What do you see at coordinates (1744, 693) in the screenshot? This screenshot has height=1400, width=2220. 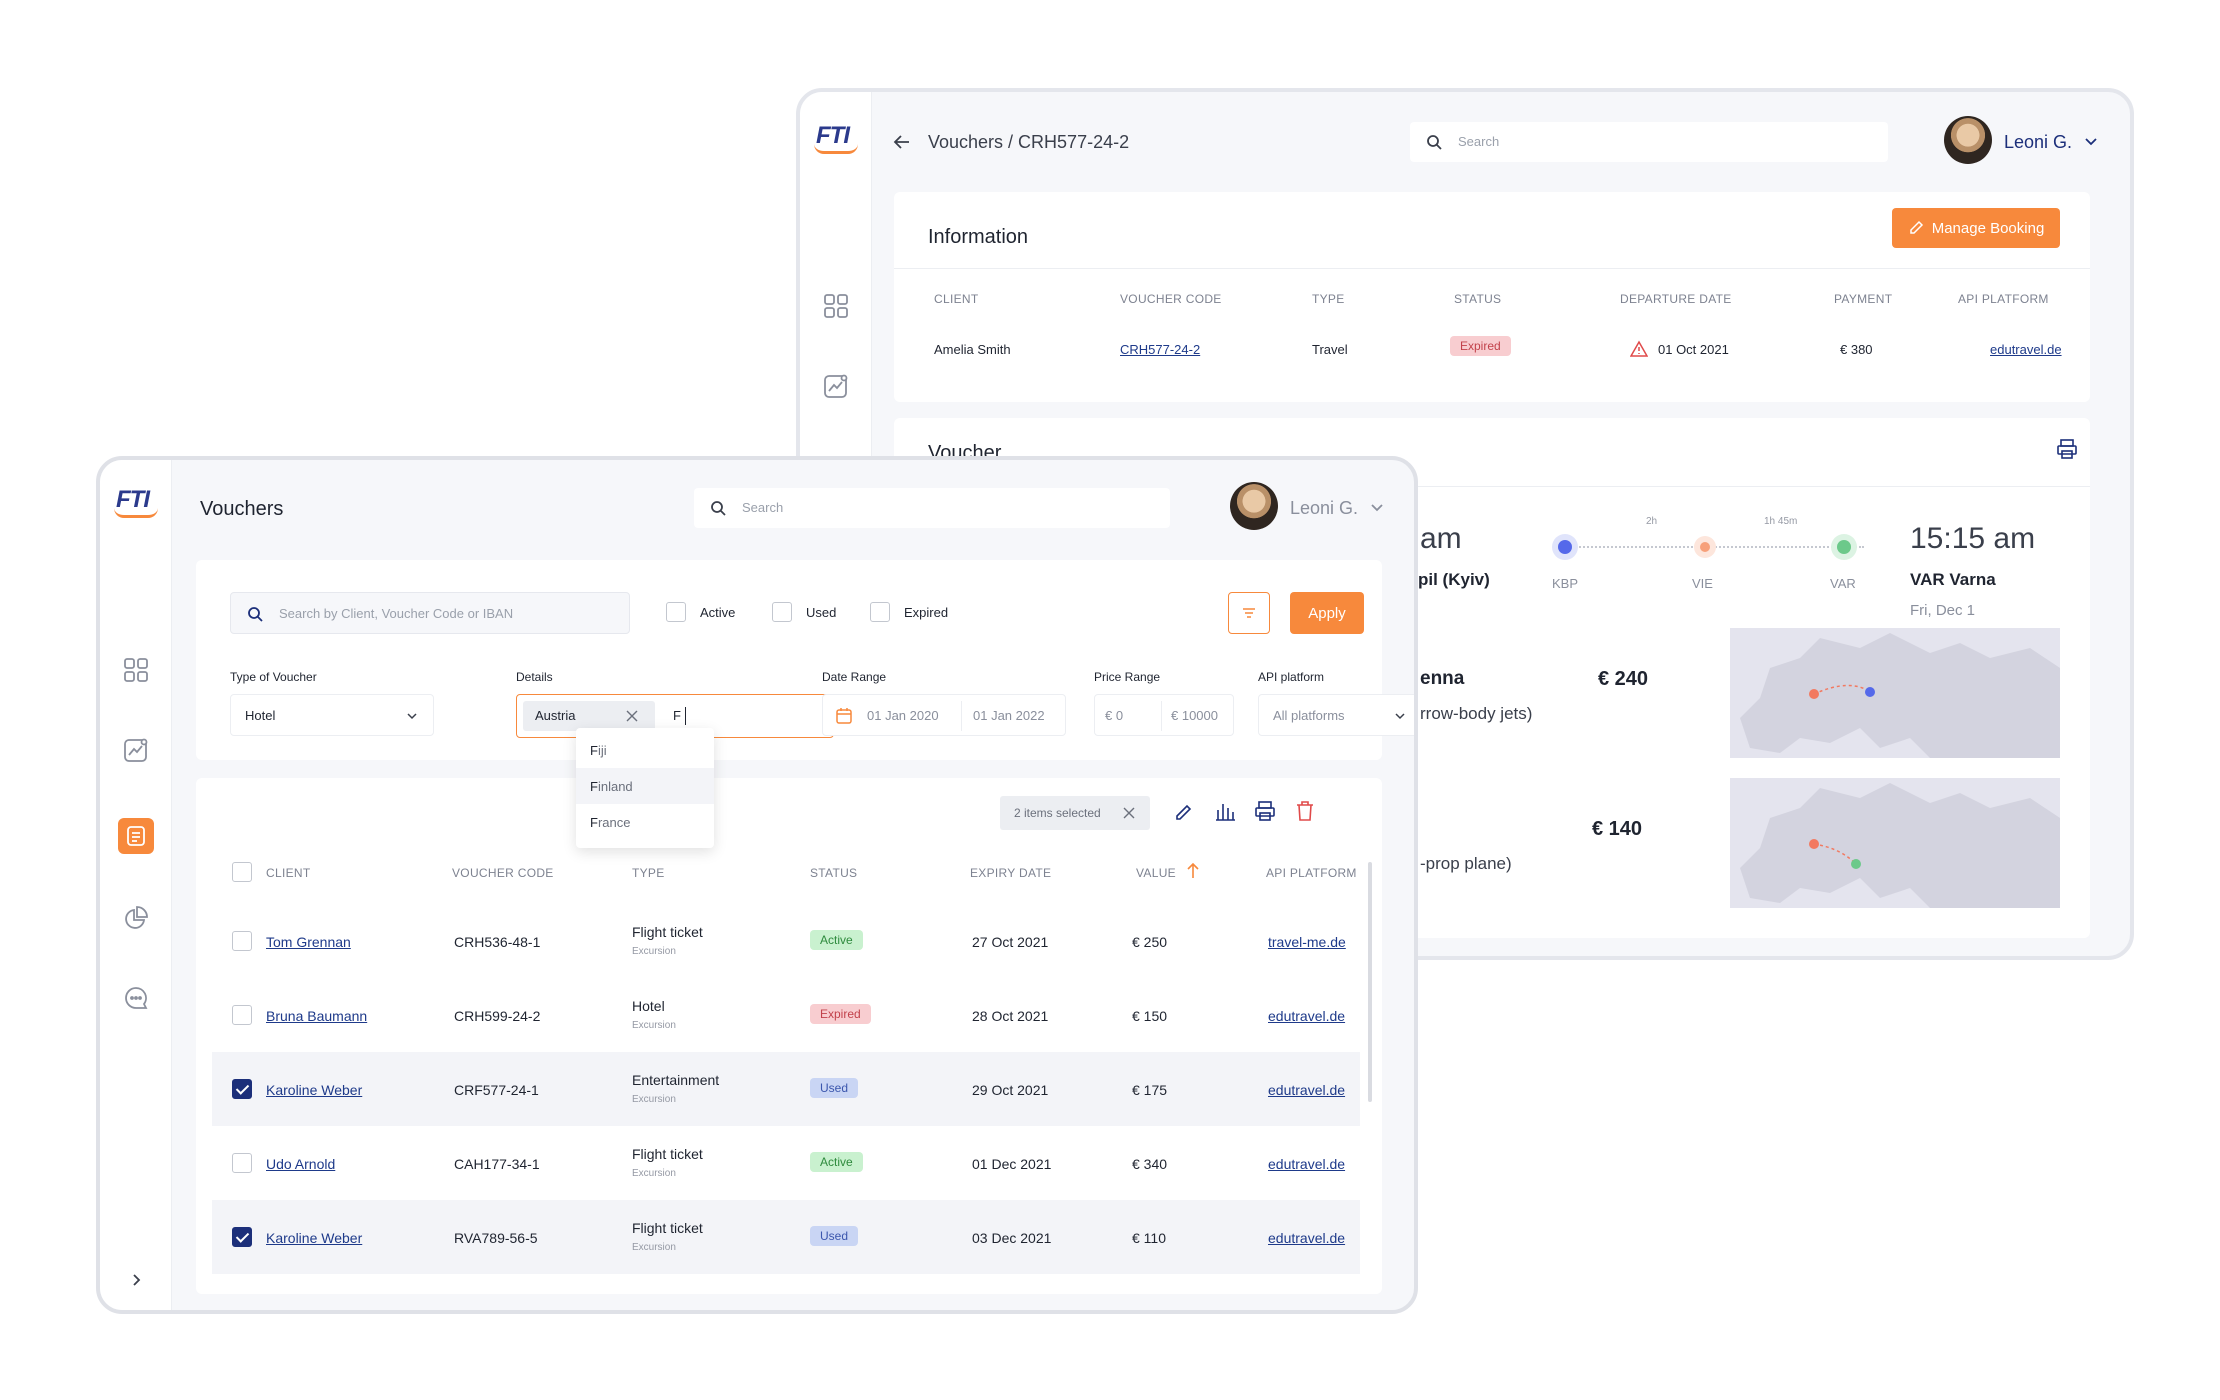 I see `flight-option: enna rrow-body jets) € 240` at bounding box center [1744, 693].